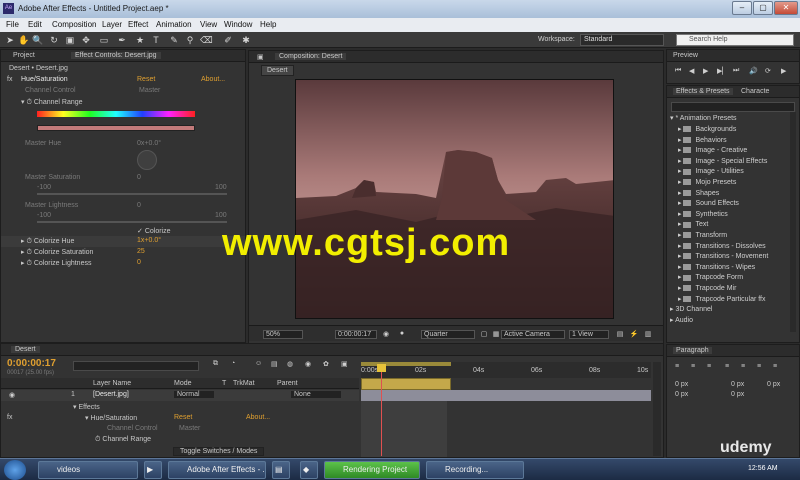  I want to click on zoom-tool-icon: 🔍, so click(38, 40).